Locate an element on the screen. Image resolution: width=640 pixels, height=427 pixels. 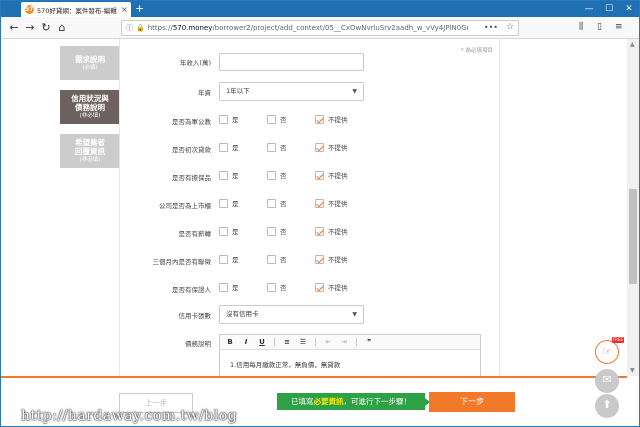
minimize-button: — is located at coordinates (589, 9).